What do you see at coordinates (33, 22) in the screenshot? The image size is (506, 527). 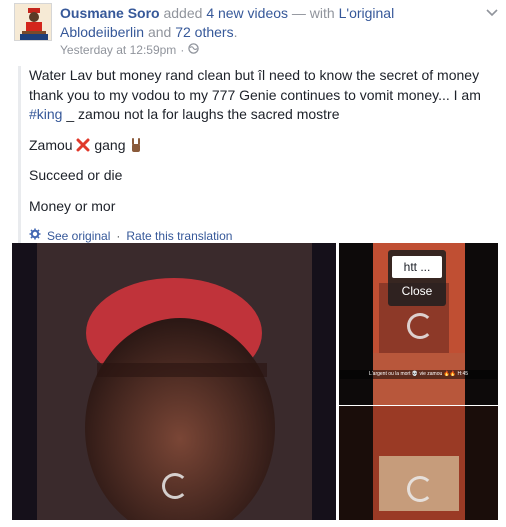 I see `avatar` at bounding box center [33, 22].